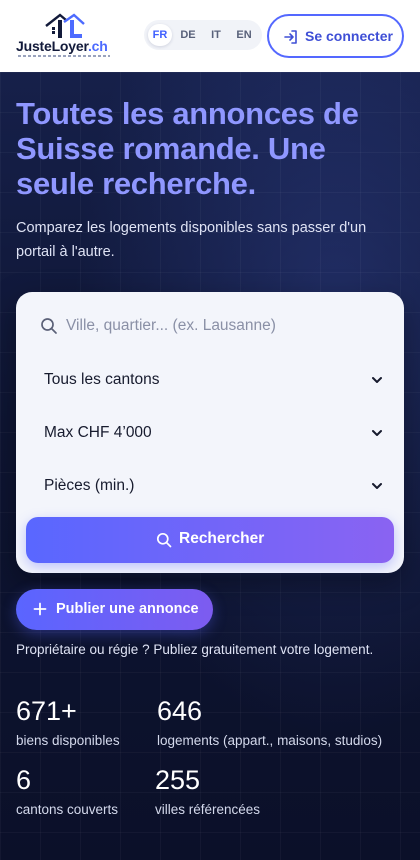  I want to click on lang-en: EN, so click(244, 35).